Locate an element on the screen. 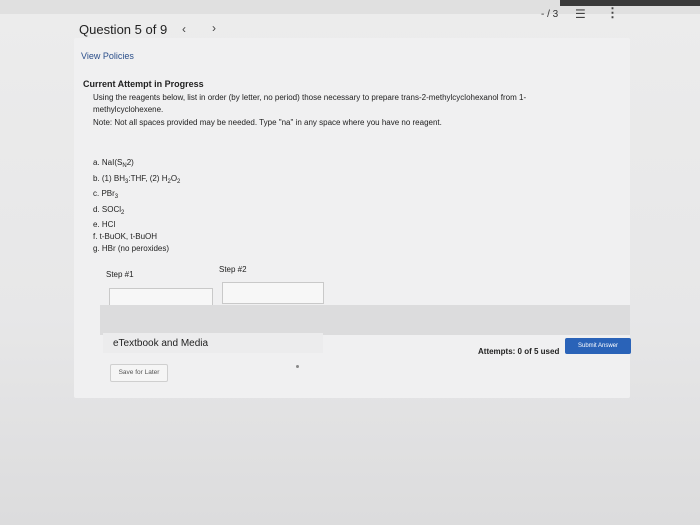 This screenshot has height=525, width=700. reagent-a: a. NaI(SN2) is located at coordinates (113, 163).